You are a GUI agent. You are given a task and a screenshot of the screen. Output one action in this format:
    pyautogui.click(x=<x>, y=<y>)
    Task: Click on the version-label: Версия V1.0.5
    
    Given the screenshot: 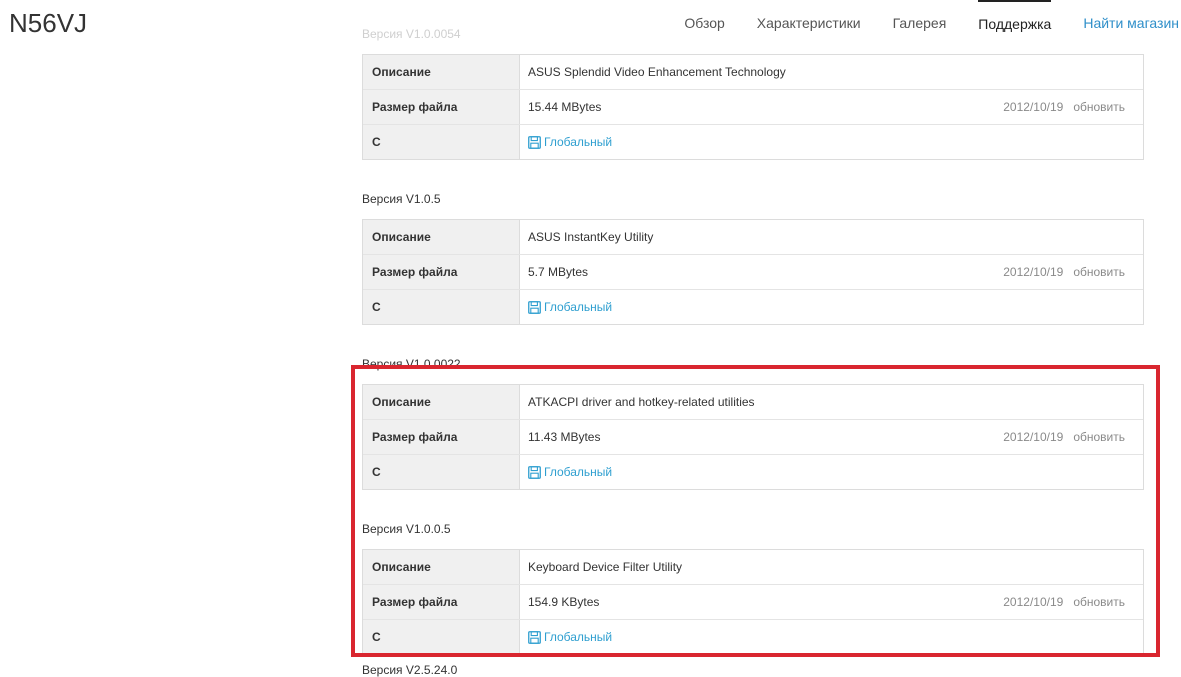 What is the action you would take?
    pyautogui.click(x=401, y=199)
    